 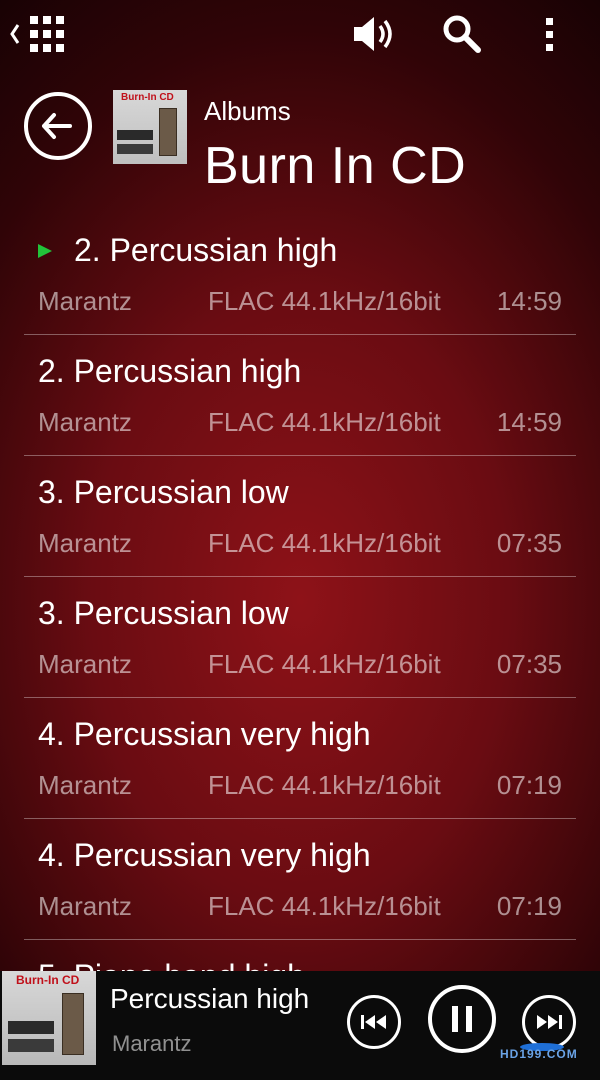 What do you see at coordinates (374, 34) in the screenshot?
I see `volume-icon` at bounding box center [374, 34].